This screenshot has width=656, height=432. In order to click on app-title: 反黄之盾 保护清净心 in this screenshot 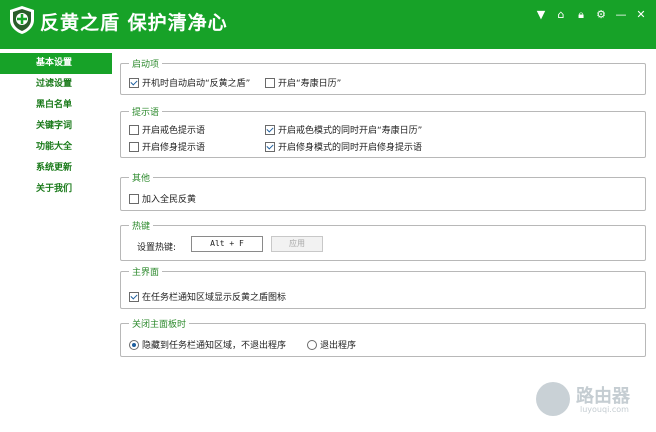, I will do `click(134, 23)`.